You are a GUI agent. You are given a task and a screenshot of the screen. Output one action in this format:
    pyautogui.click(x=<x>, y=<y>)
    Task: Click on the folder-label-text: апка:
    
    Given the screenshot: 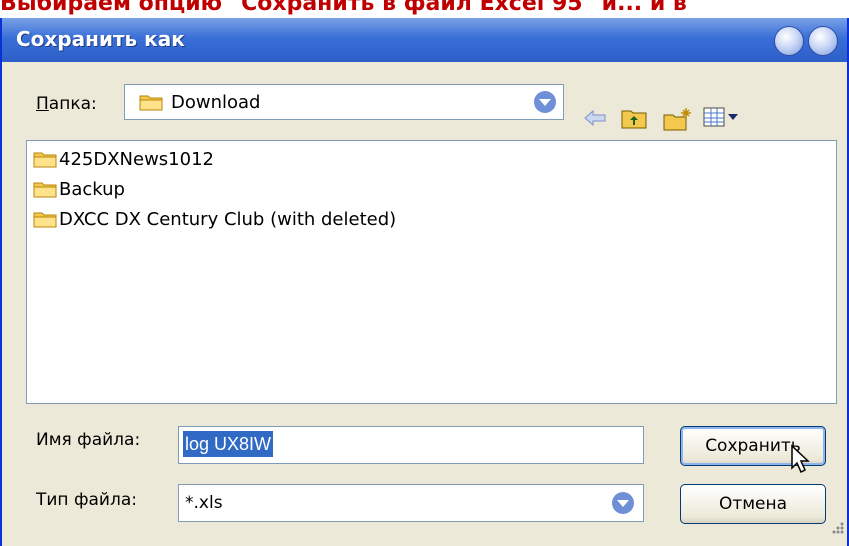 What is the action you would take?
    pyautogui.click(x=72, y=104)
    